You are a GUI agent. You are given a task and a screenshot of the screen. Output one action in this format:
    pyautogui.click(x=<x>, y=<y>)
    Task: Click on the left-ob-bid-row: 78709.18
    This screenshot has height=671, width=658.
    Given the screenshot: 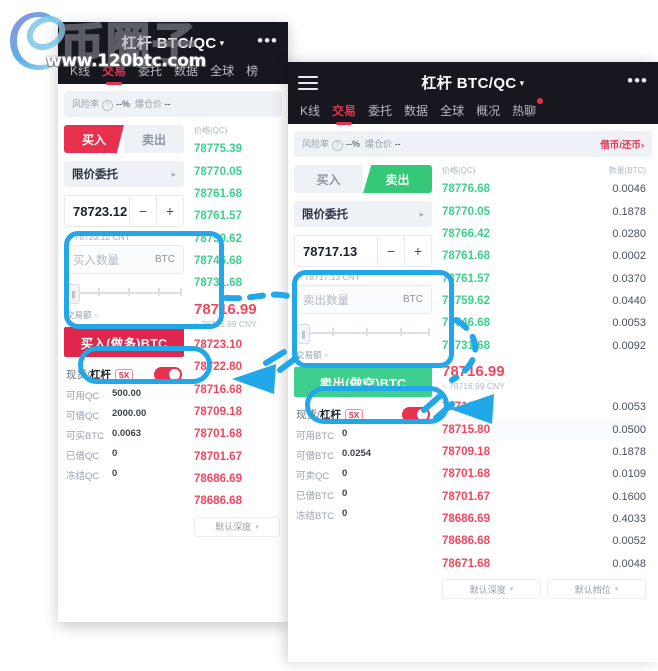 What is the action you would take?
    pyautogui.click(x=237, y=412)
    